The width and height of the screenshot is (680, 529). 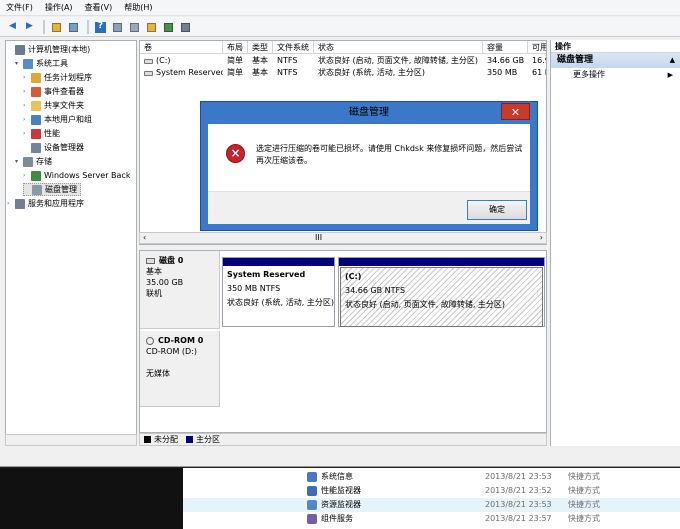 What do you see at coordinates (41, 63) in the screenshot?
I see `tree-item: ▾ 系统工具` at bounding box center [41, 63].